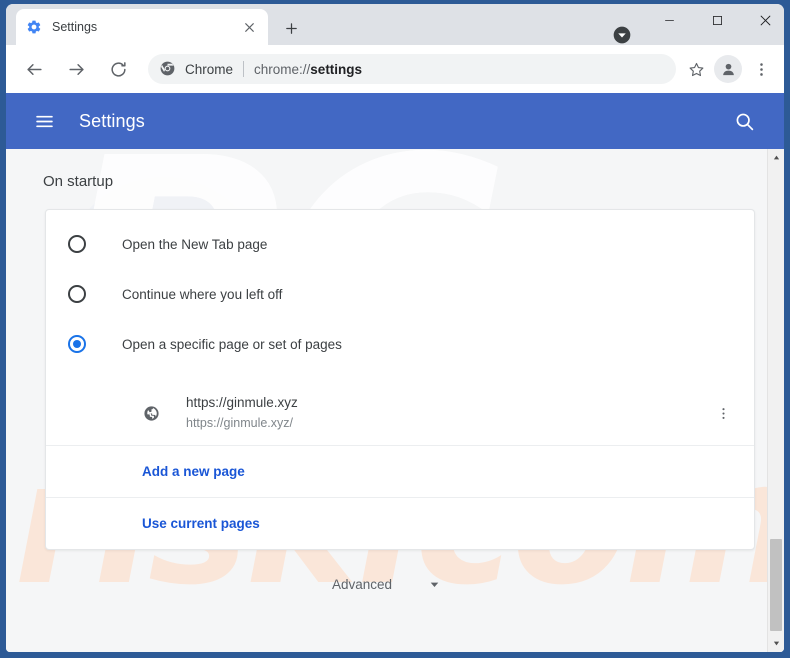  Describe the element at coordinates (282, 69) in the screenshot. I see `omnibox-url-prefix: chrome://` at that location.